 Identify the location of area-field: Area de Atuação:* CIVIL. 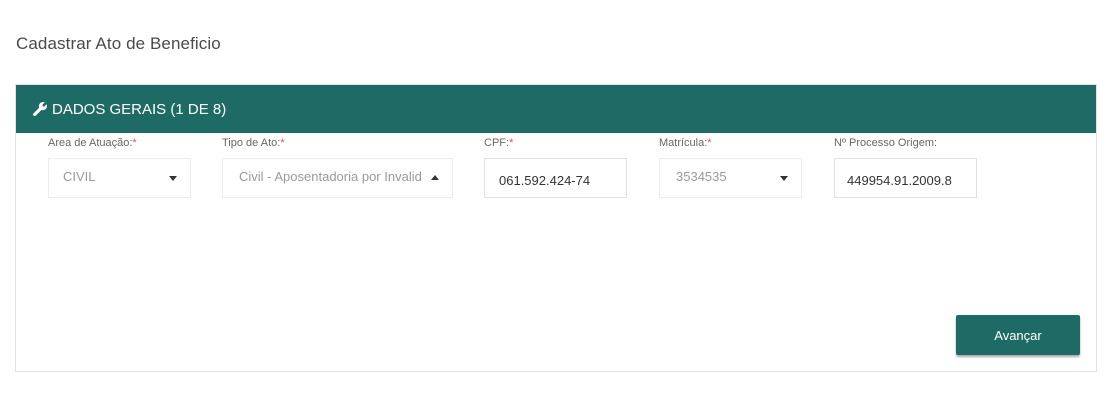
(119, 167).